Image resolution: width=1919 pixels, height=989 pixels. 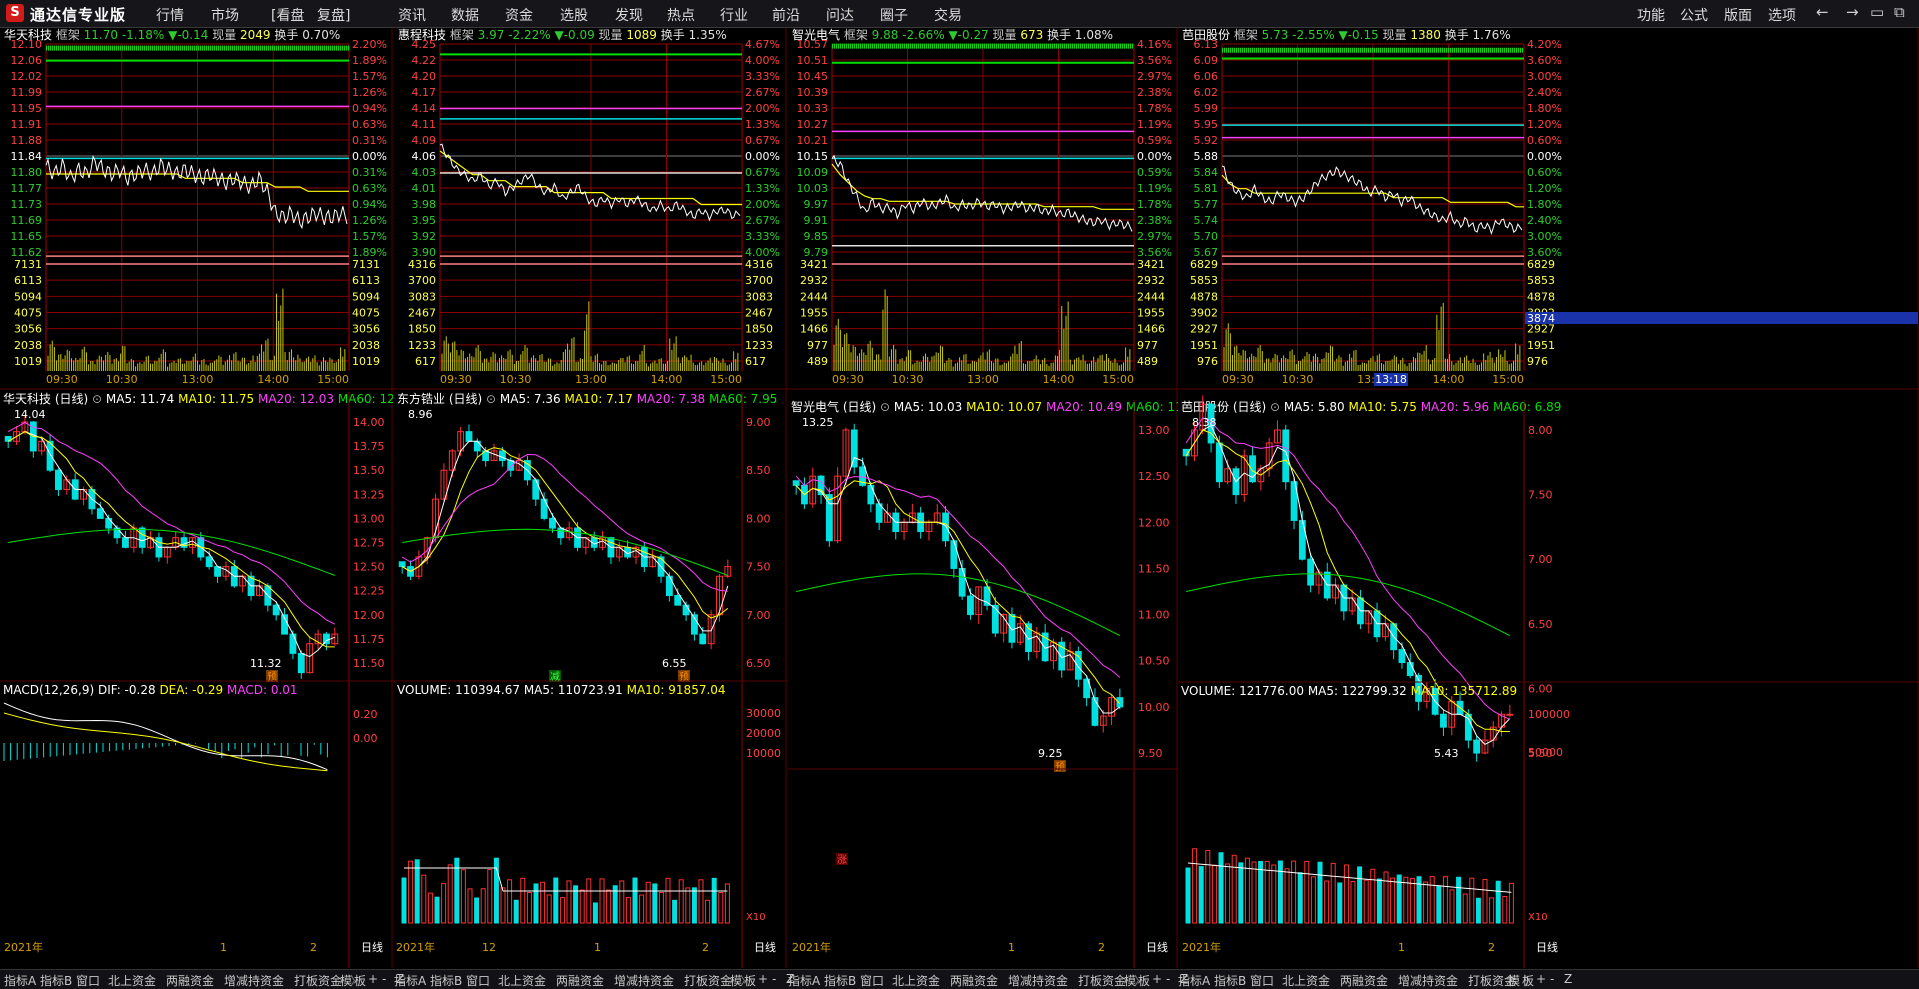 I want to click on right-menu-item-0: 功能, so click(x=1651, y=15).